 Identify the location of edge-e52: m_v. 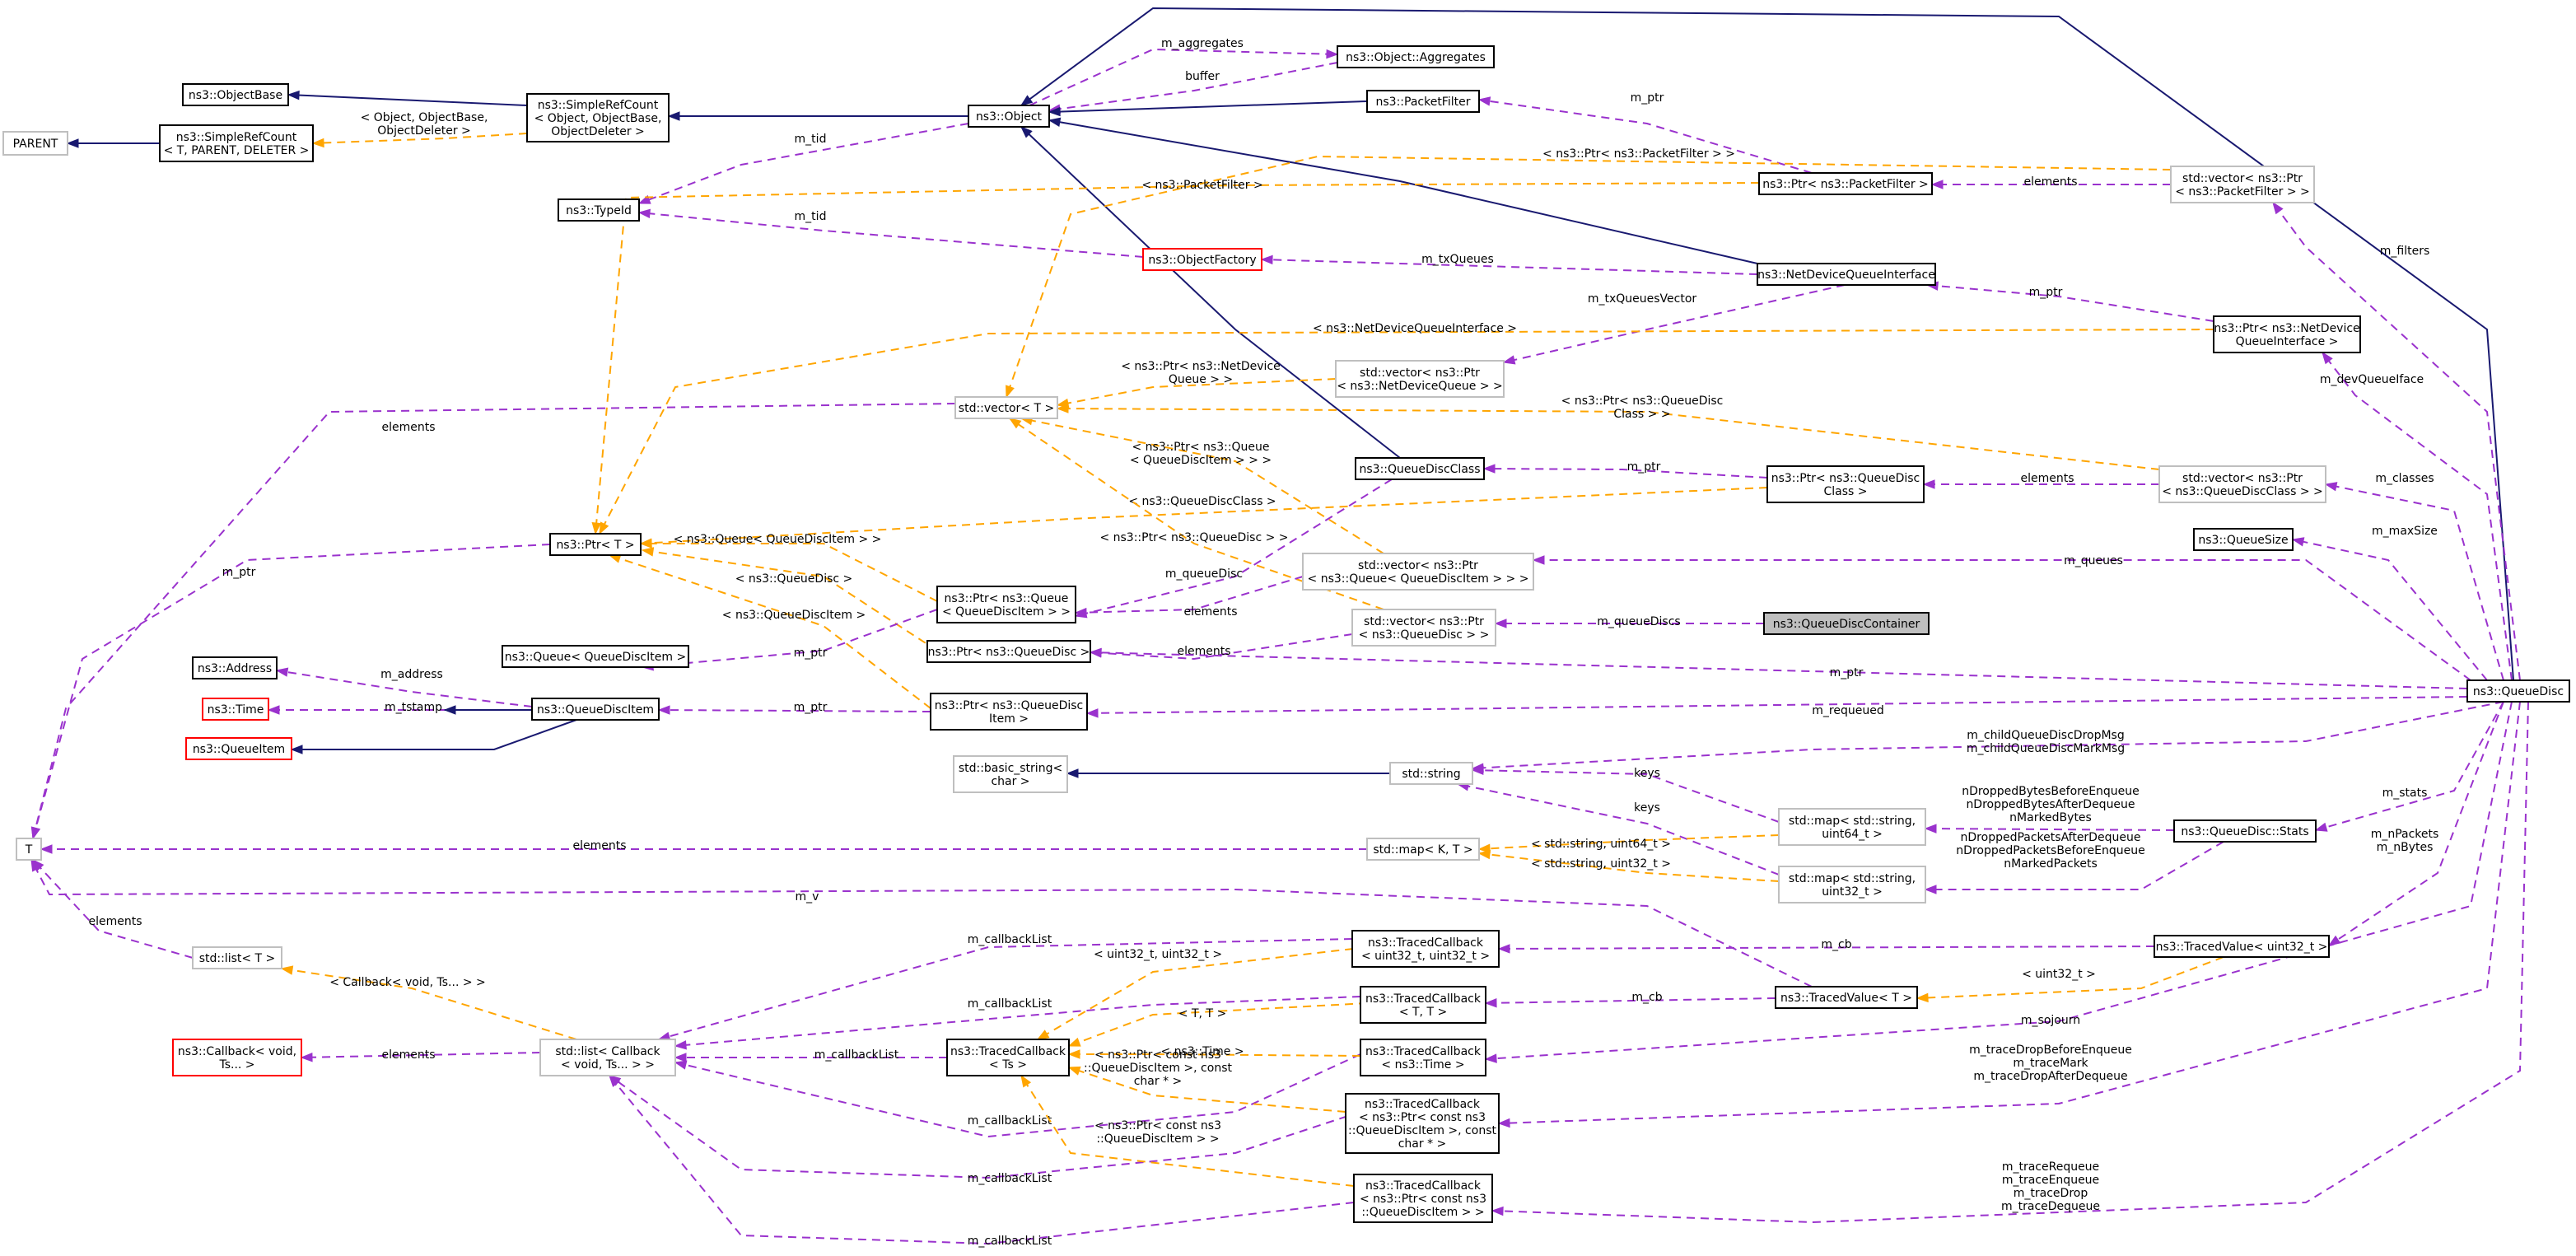
(921, 923).